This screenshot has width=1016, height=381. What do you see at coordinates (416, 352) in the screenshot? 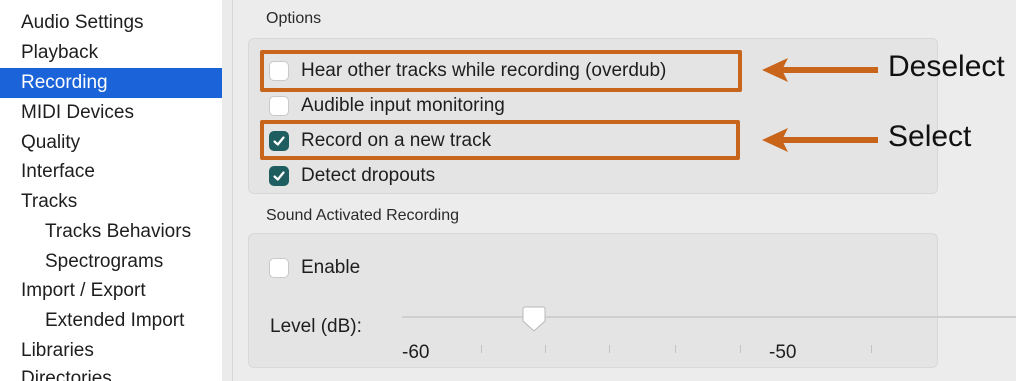
I see `tick-label-minus-60: -60` at bounding box center [416, 352].